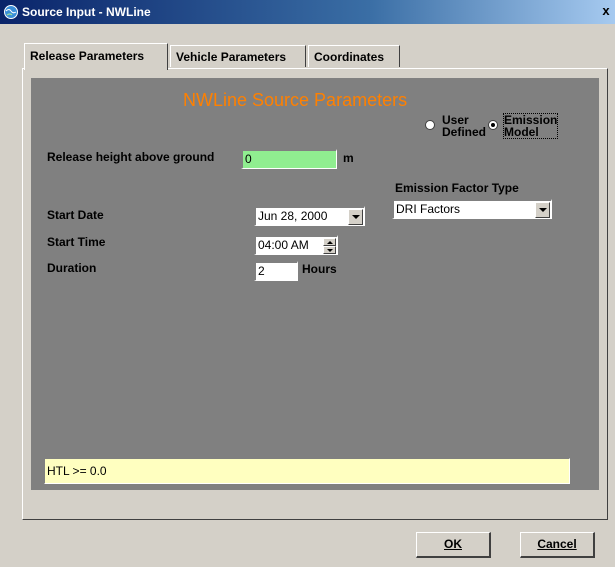  What do you see at coordinates (530, 126) in the screenshot?
I see `emission-model-label: Emission Model` at bounding box center [530, 126].